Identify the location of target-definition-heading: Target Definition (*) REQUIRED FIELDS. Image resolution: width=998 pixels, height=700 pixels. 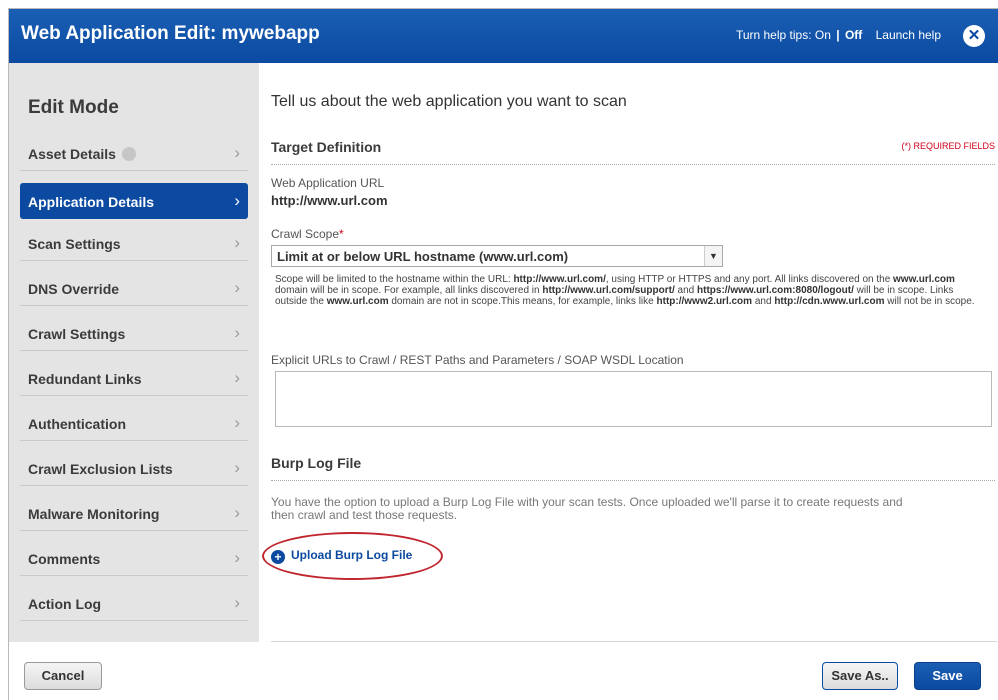
(633, 152).